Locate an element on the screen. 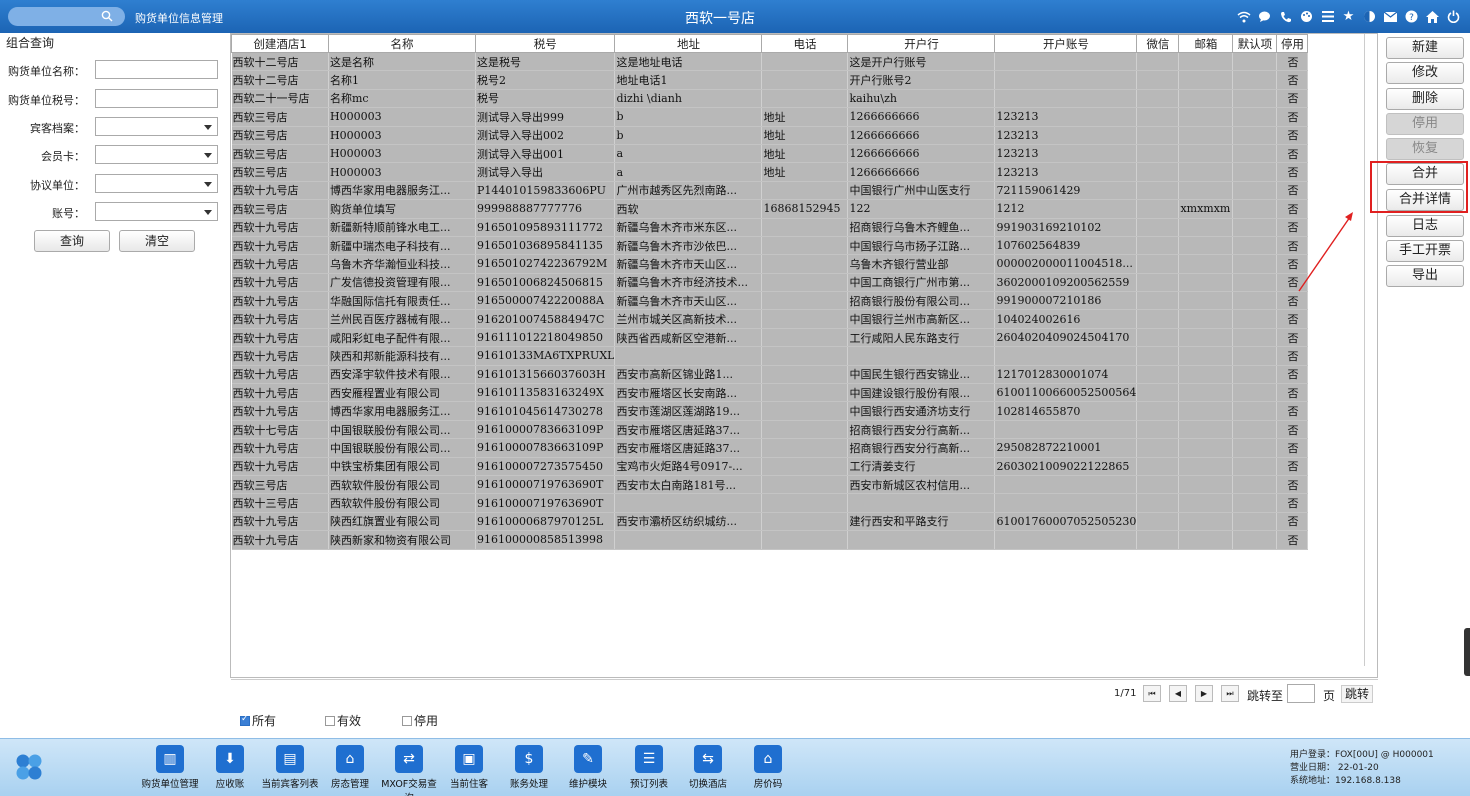  column-header: 微信 is located at coordinates (1158, 43).